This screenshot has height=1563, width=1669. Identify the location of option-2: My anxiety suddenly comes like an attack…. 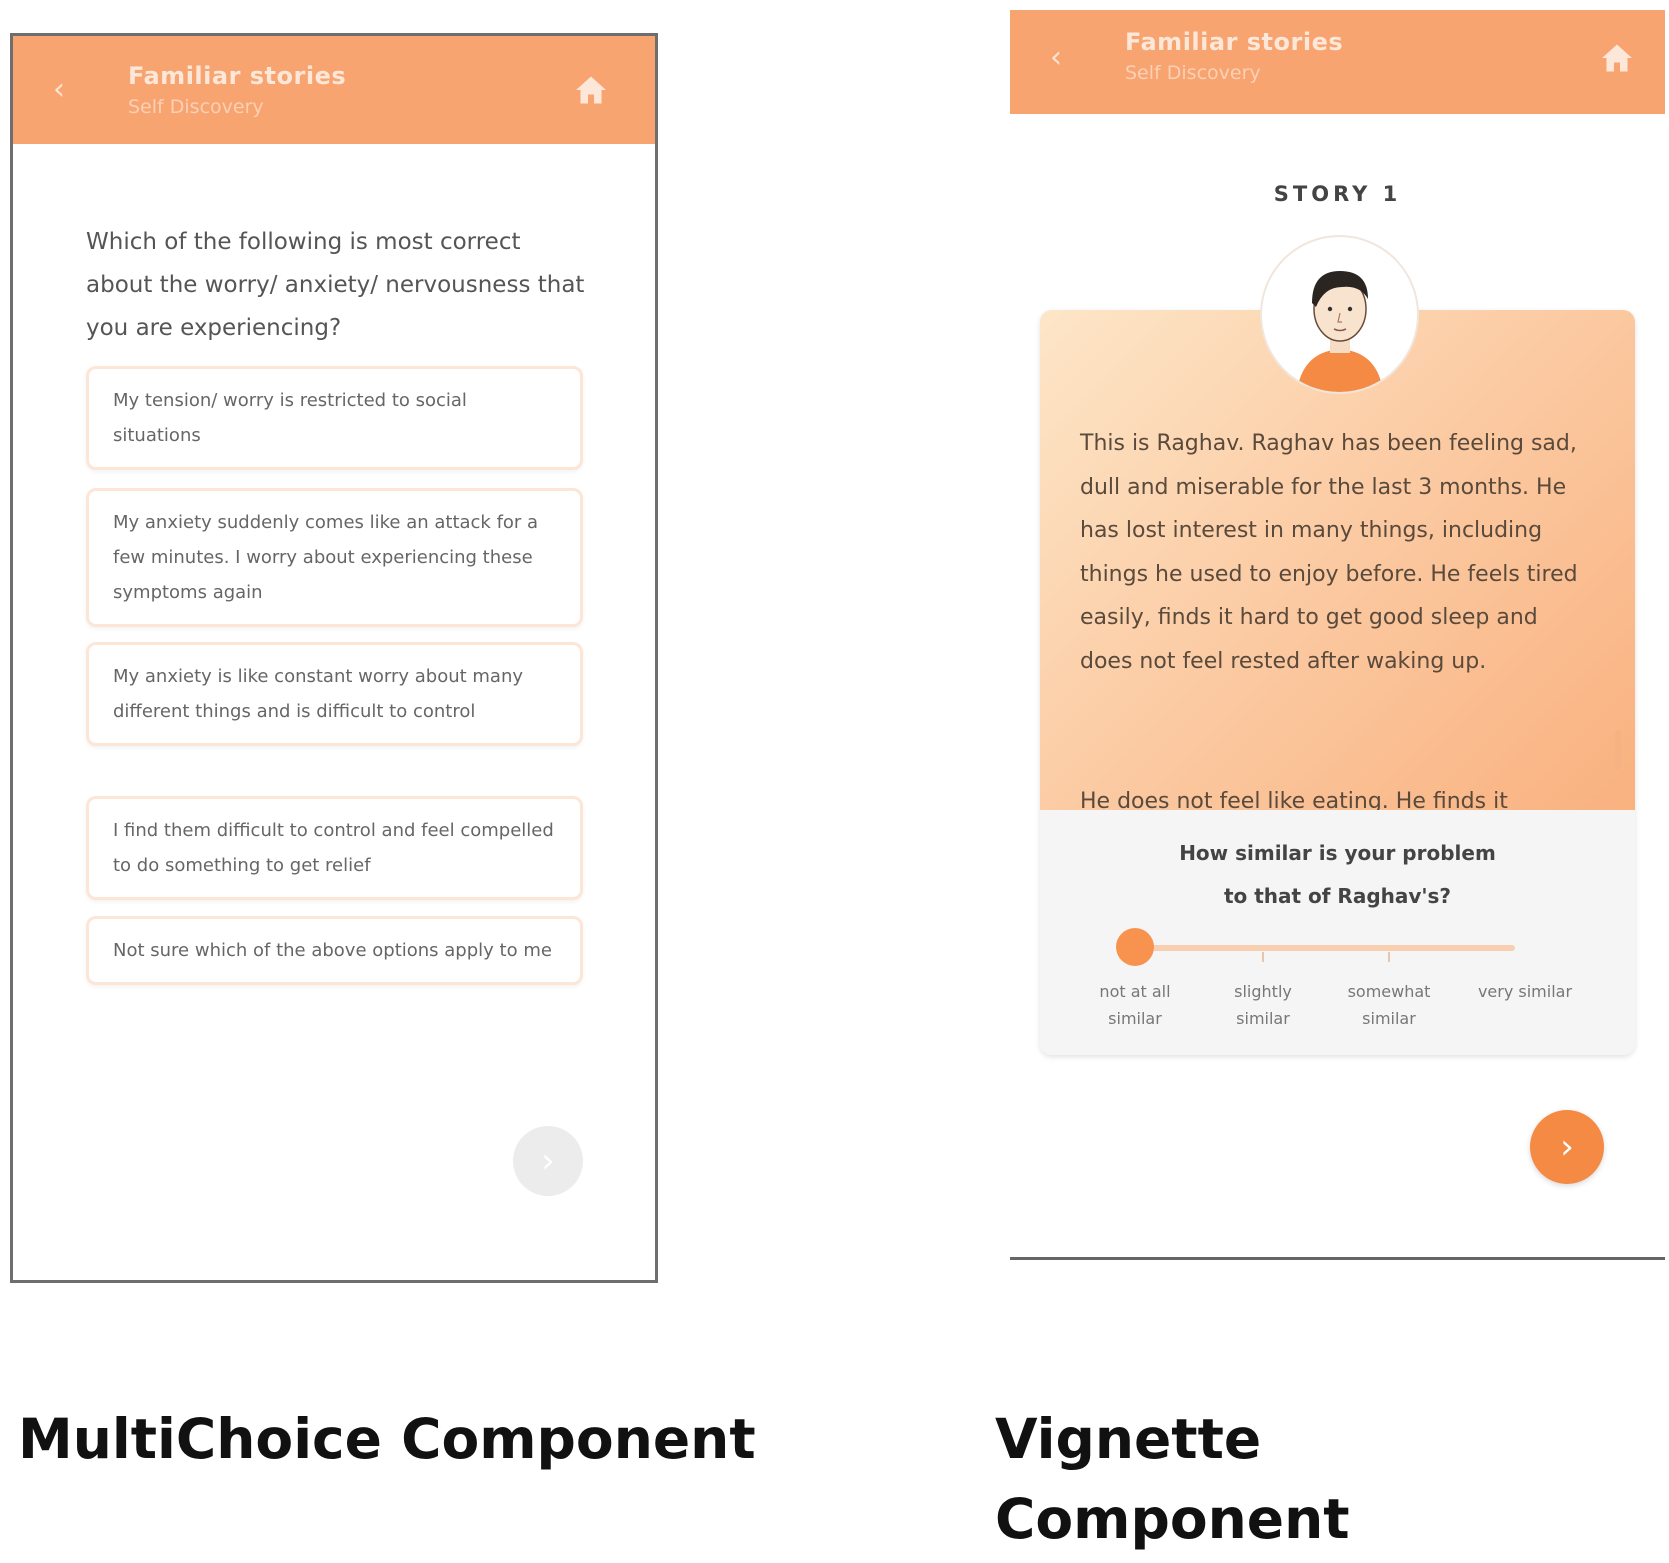
(334, 557).